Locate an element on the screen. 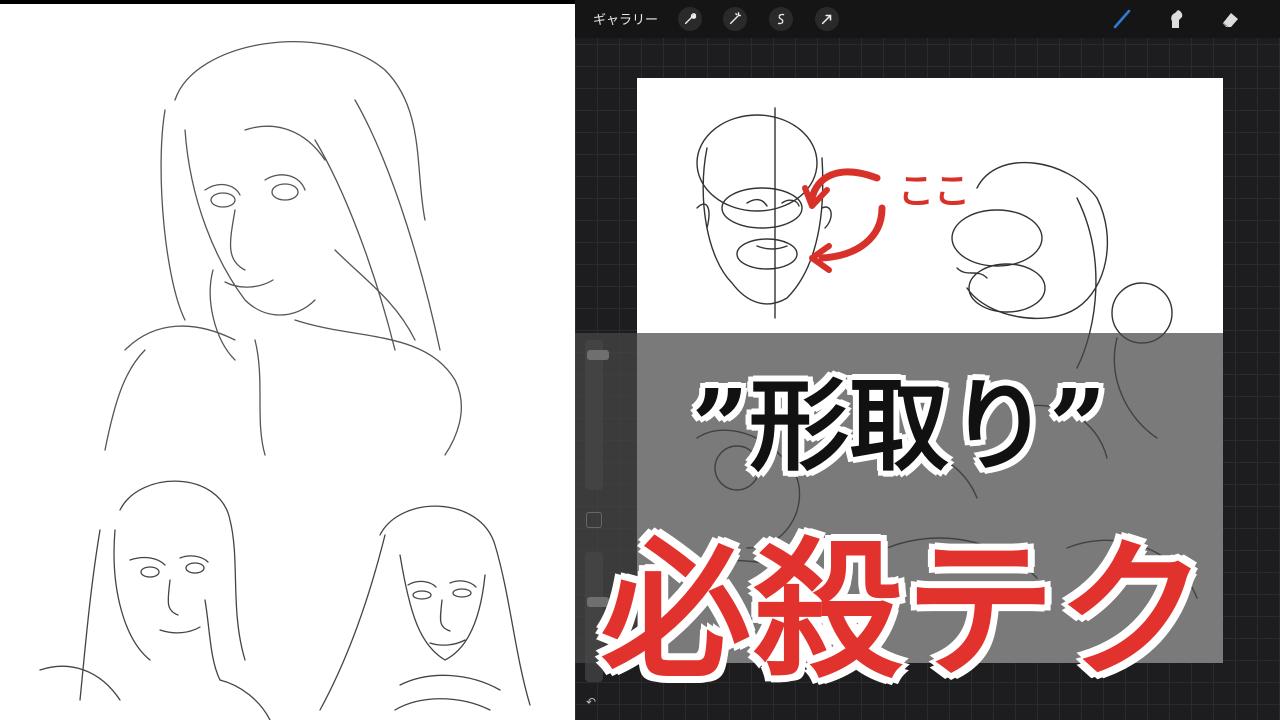 The height and width of the screenshot is (720, 1280). smudge-icon is located at coordinates (1176, 19).